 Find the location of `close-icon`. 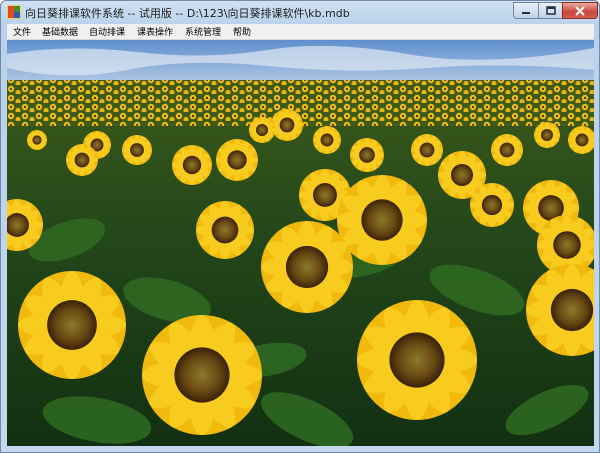

close-icon is located at coordinates (580, 10).